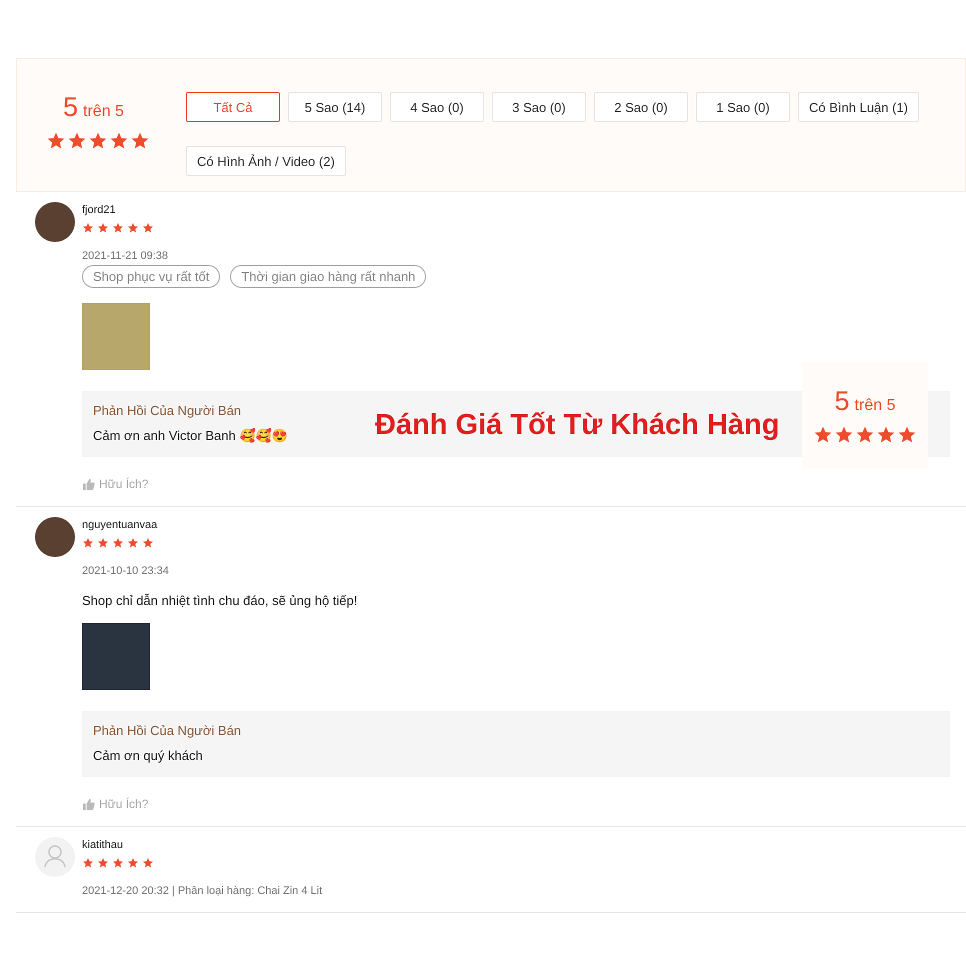 This screenshot has height=966, width=966. What do you see at coordinates (148, 755) in the screenshot?
I see `seller-reply-text: Cảm ơn quý khách` at bounding box center [148, 755].